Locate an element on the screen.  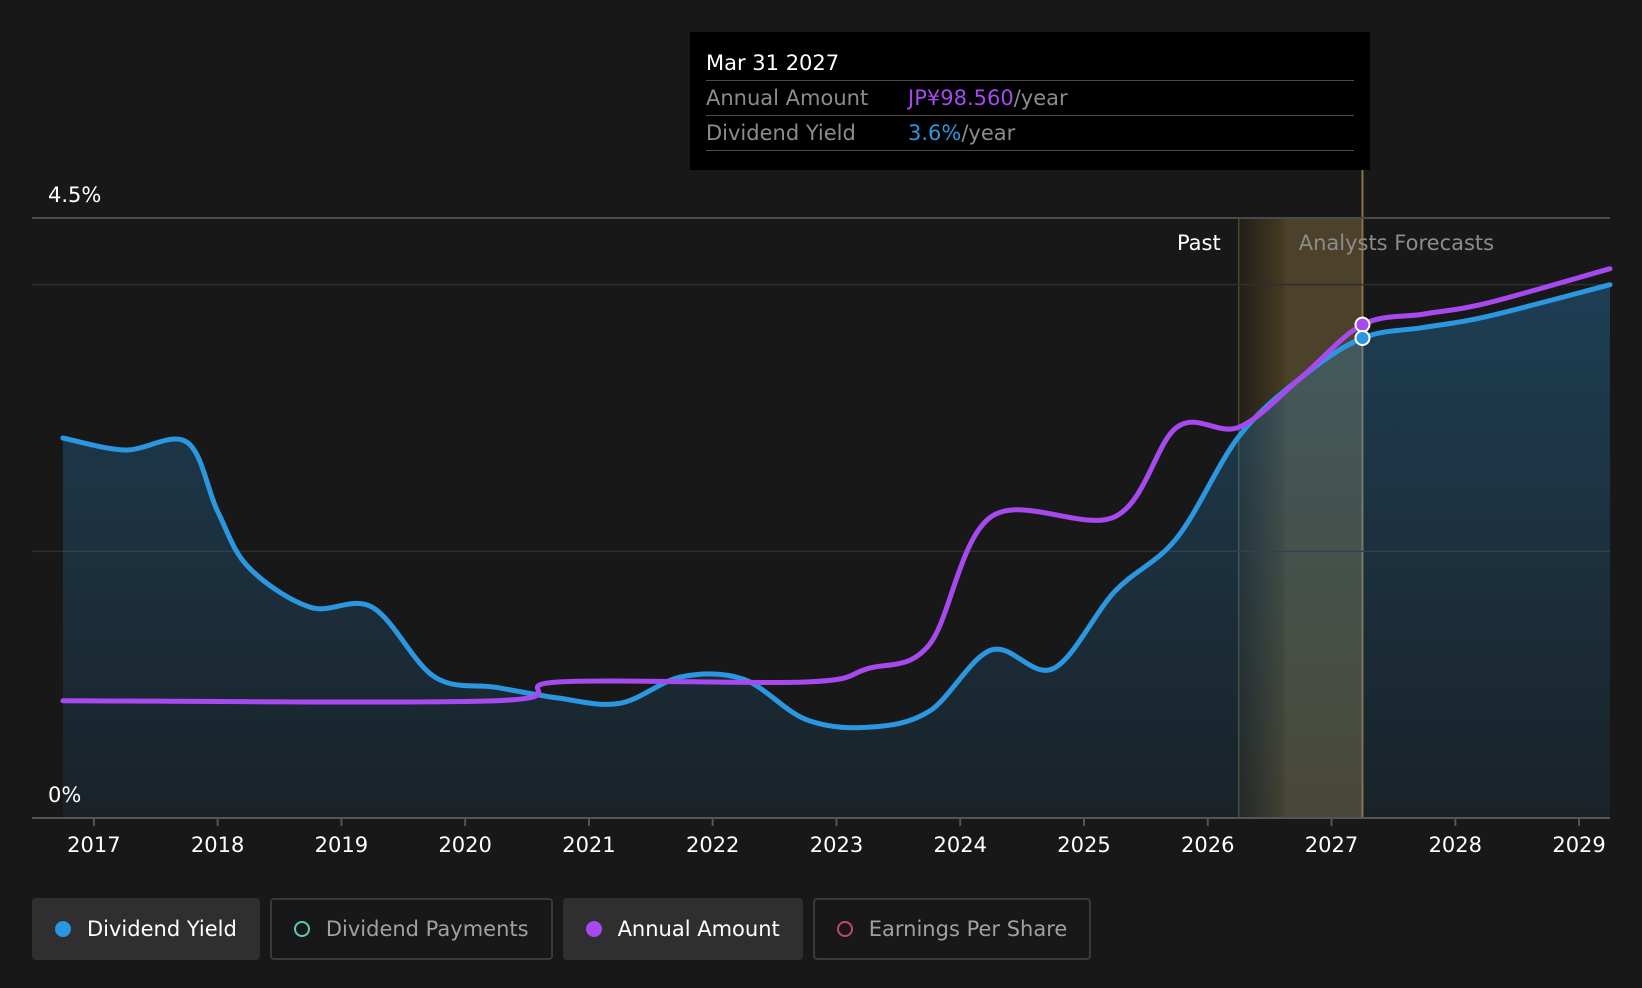
legend-label: Dividend Payments is located at coordinates (427, 929).